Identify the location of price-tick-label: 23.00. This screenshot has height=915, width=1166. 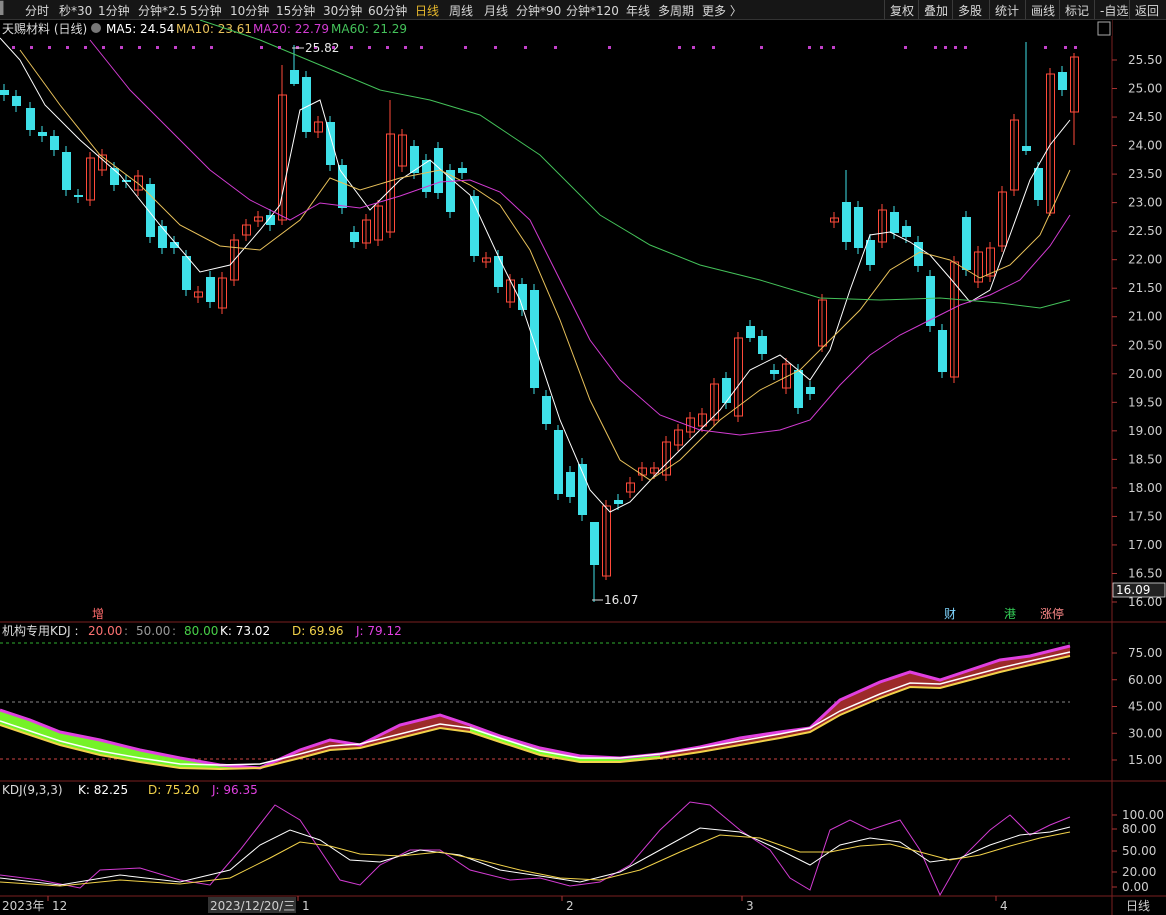
(1145, 203).